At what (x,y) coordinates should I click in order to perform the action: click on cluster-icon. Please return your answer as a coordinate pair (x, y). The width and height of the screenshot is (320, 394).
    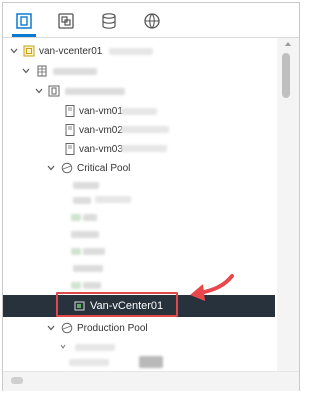
    Looking at the image, I should click on (54, 91).